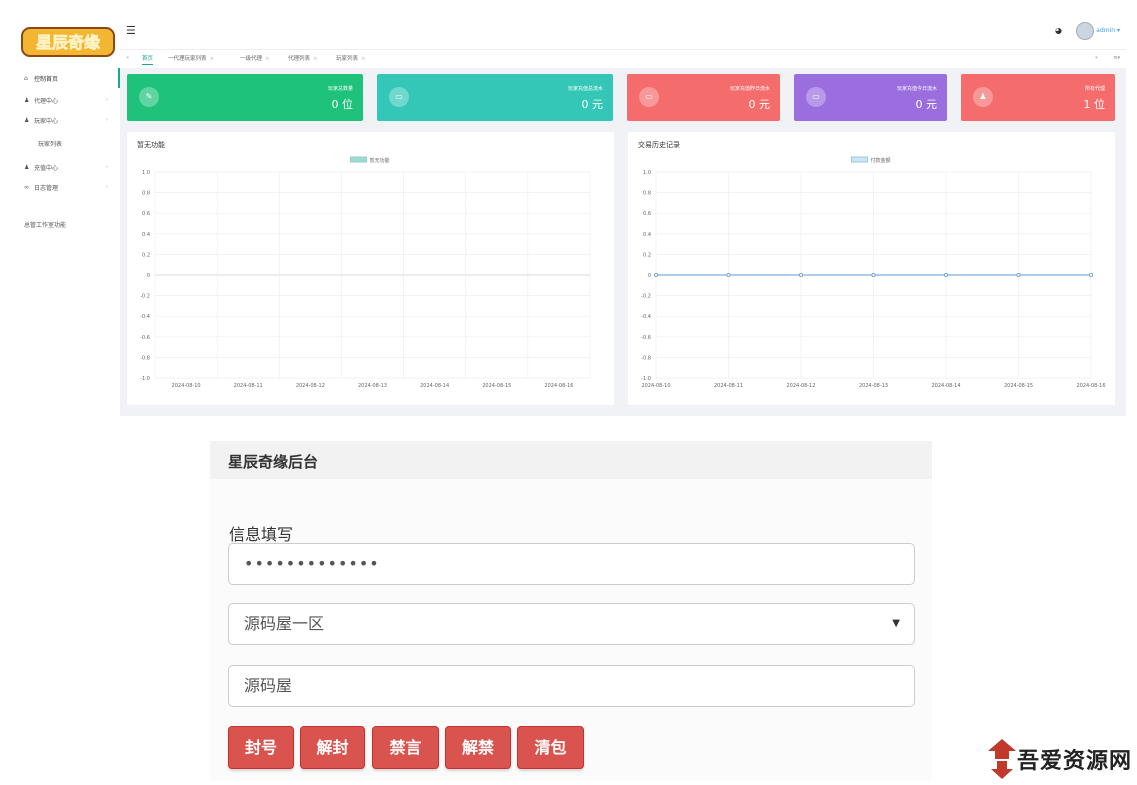 This screenshot has height=785, width=1137. What do you see at coordinates (870, 97) in the screenshot?
I see `stat-card-today-recharge: ▭ 玩家充值今日流水 0 元` at bounding box center [870, 97].